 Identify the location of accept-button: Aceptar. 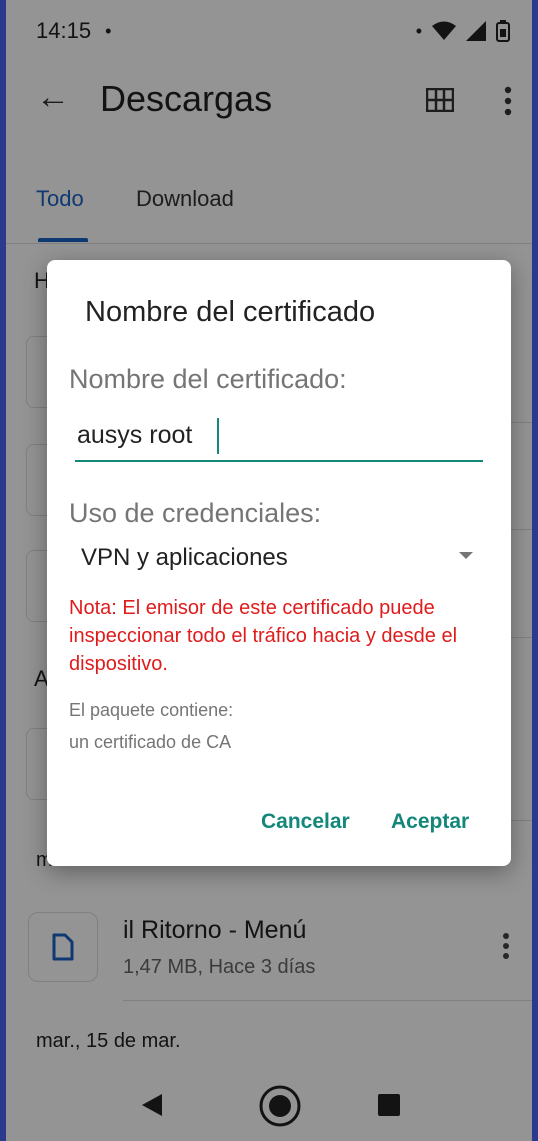
(430, 822).